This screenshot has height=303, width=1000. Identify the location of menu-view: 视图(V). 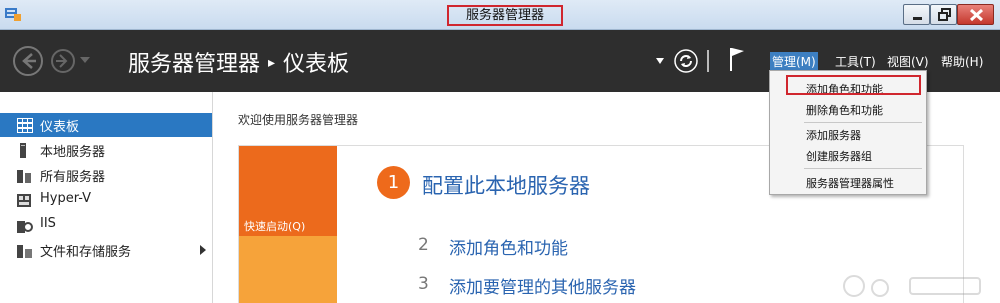
(908, 61).